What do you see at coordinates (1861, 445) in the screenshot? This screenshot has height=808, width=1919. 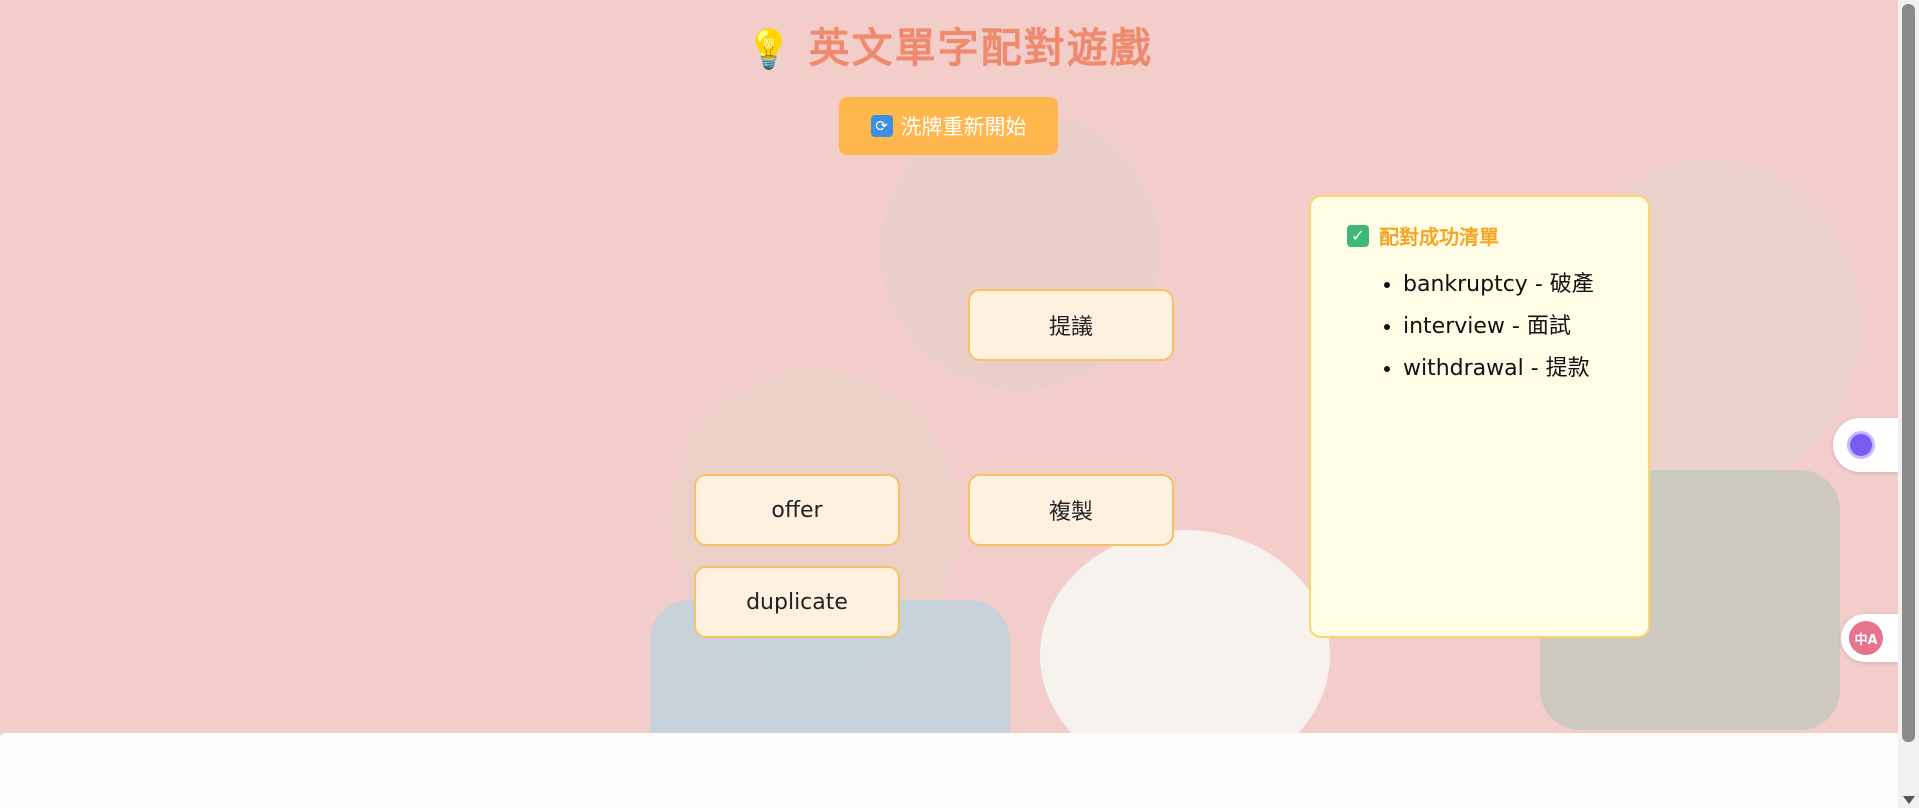 I see `bug-icon` at bounding box center [1861, 445].